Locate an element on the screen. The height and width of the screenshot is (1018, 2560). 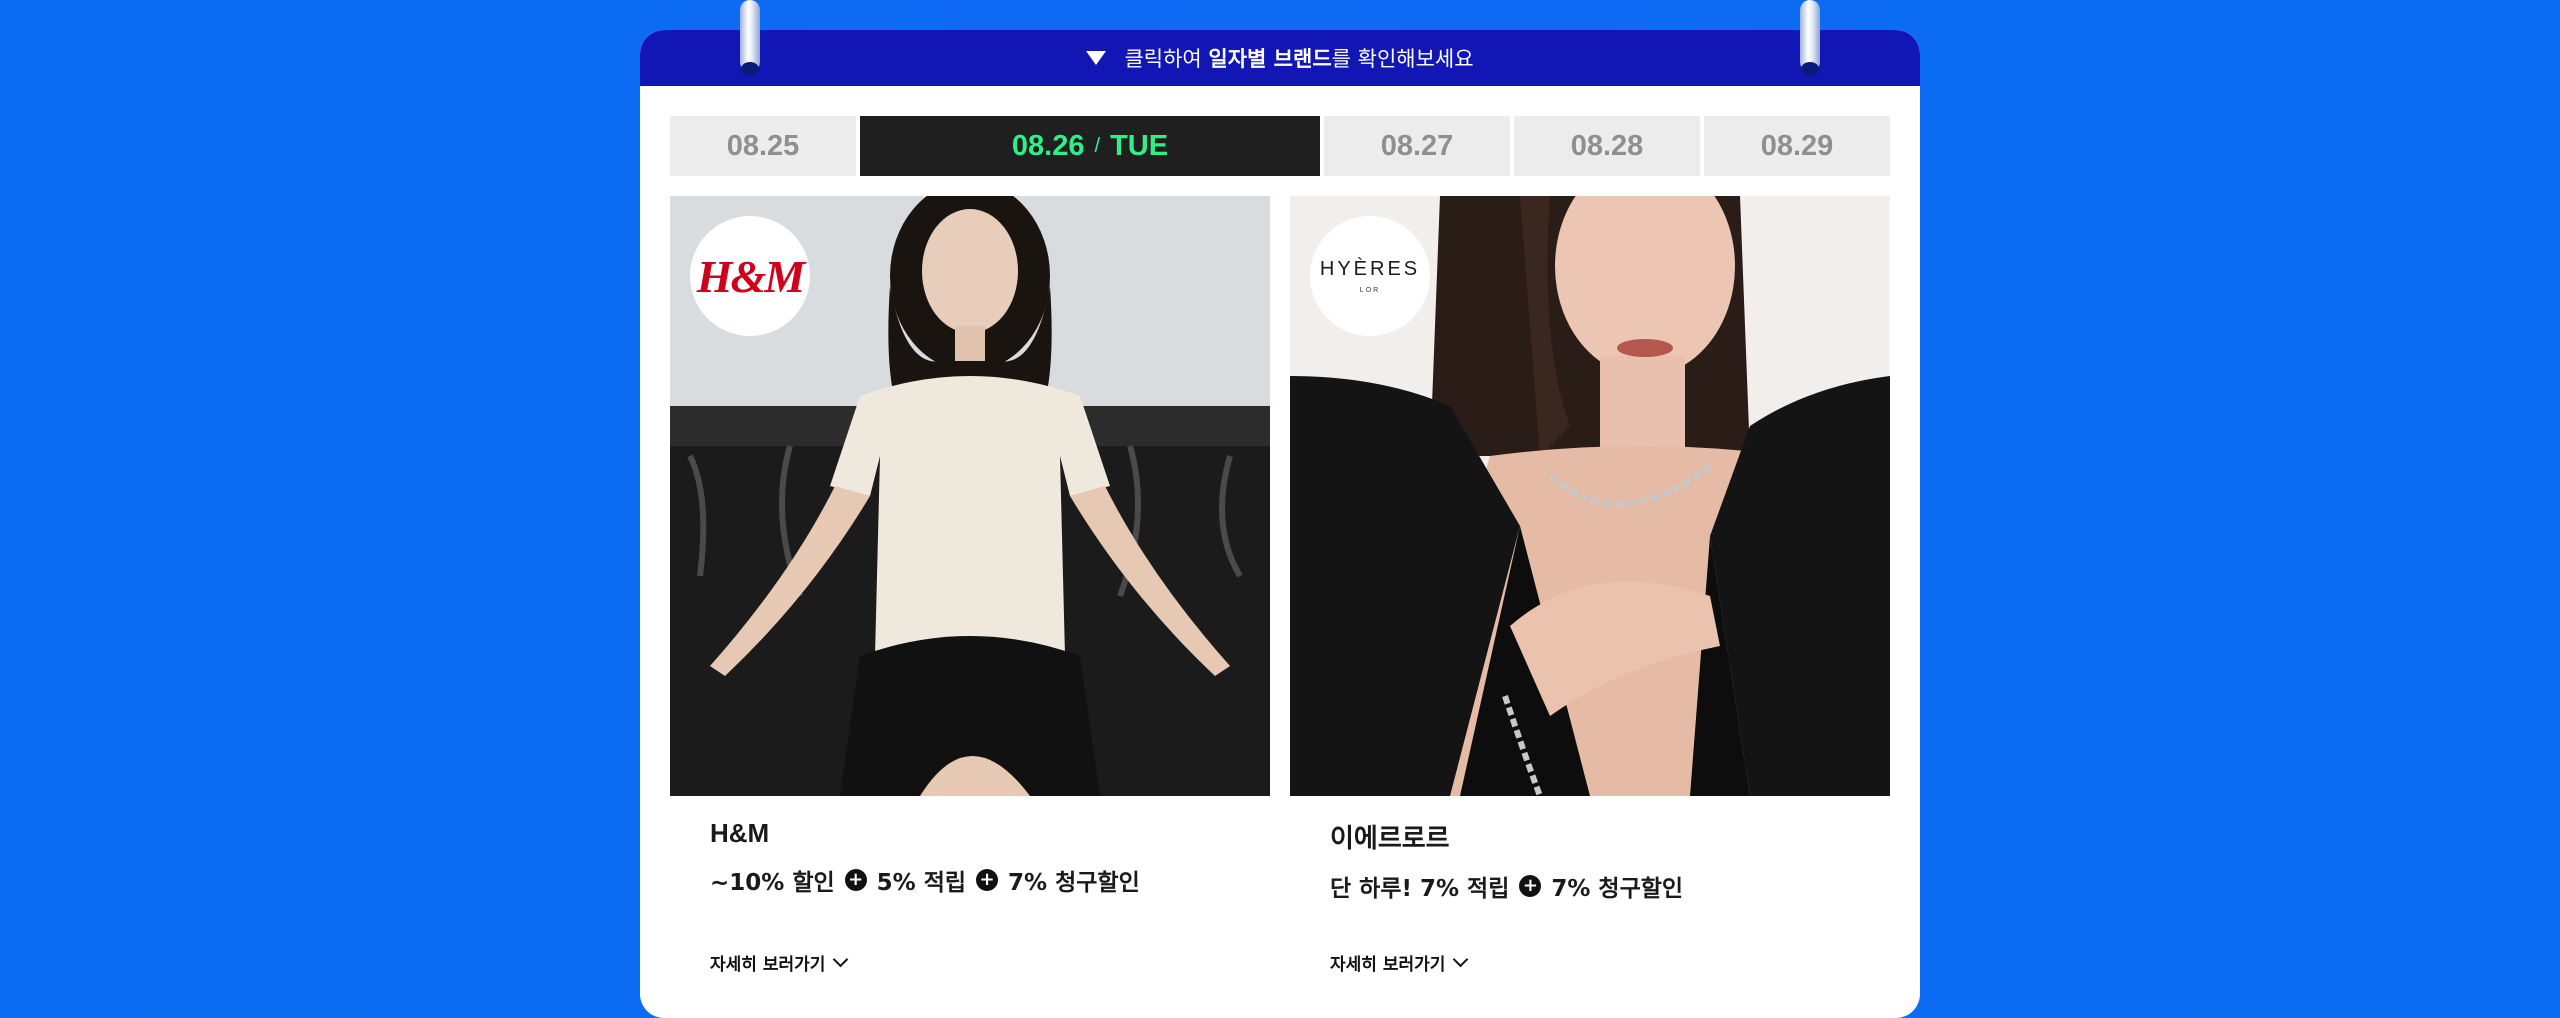
hyeres-product-photo: HYÈRES LOR is located at coordinates (1590, 496).